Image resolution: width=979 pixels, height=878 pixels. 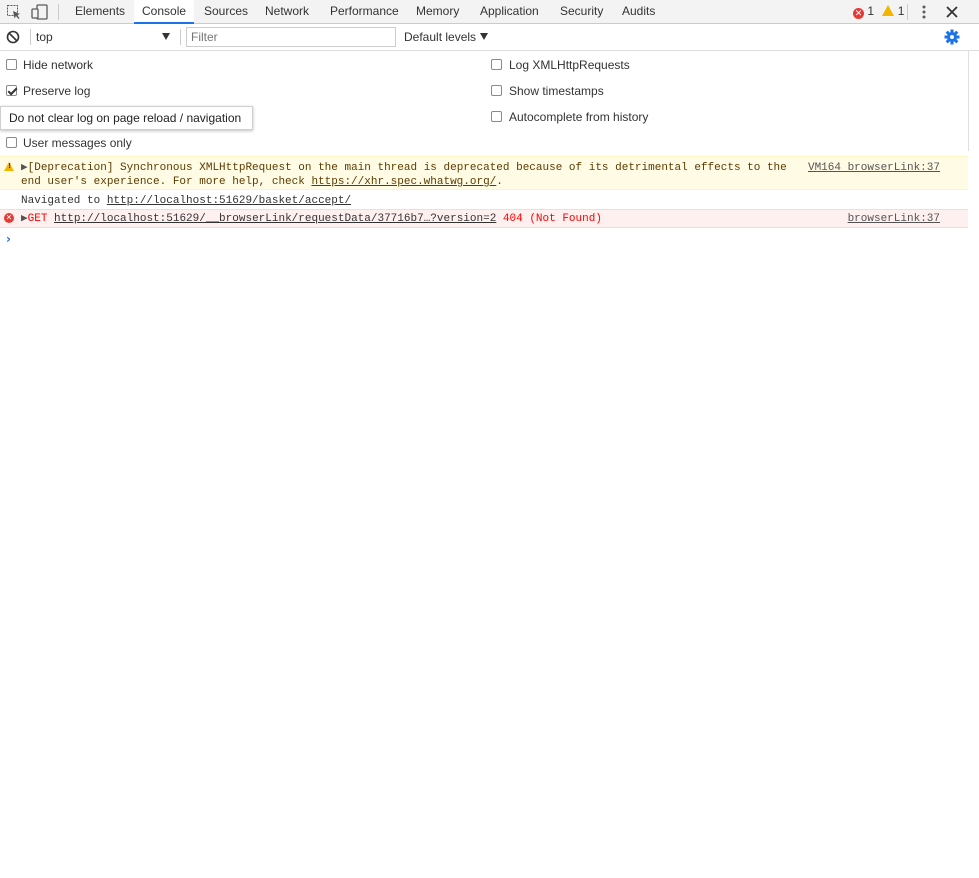 I want to click on hide-network-checkbox, so click(x=11, y=64).